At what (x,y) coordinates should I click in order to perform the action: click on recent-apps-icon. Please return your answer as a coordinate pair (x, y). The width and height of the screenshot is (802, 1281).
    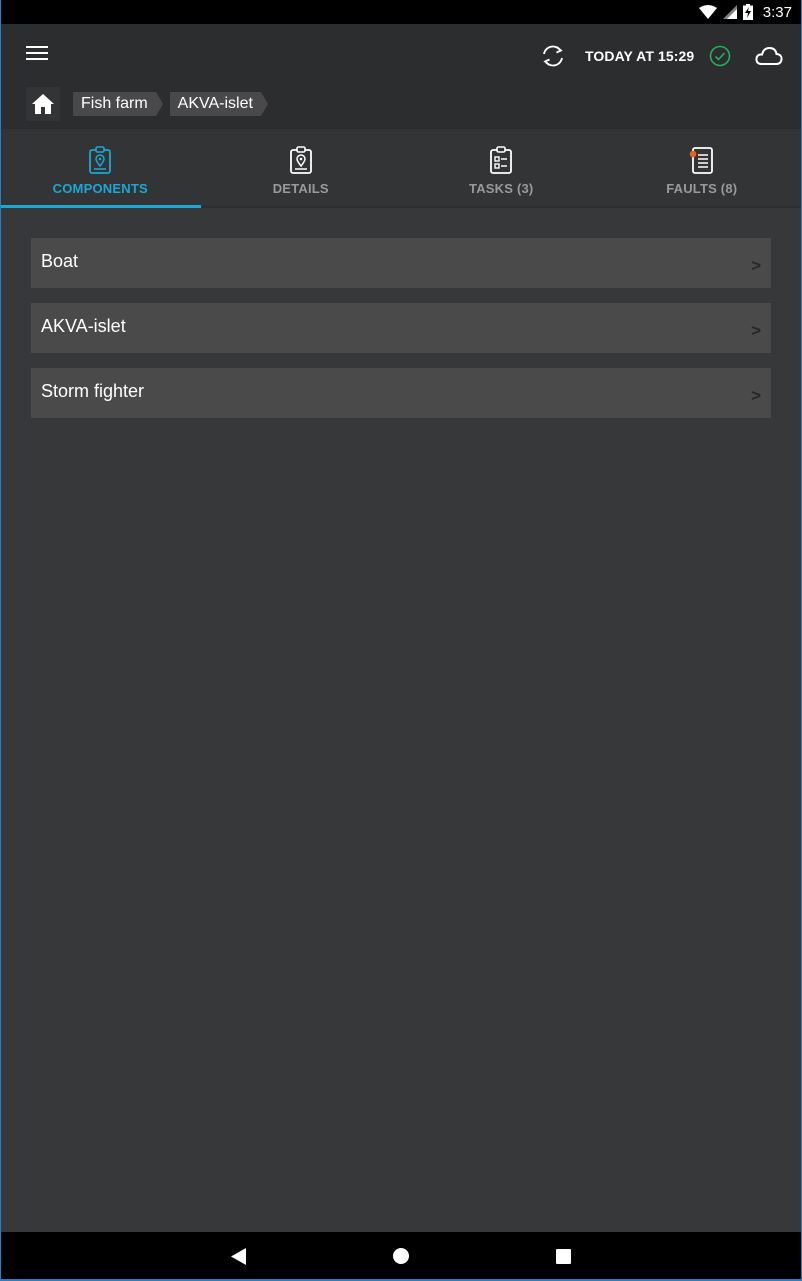
    Looking at the image, I should click on (563, 1256).